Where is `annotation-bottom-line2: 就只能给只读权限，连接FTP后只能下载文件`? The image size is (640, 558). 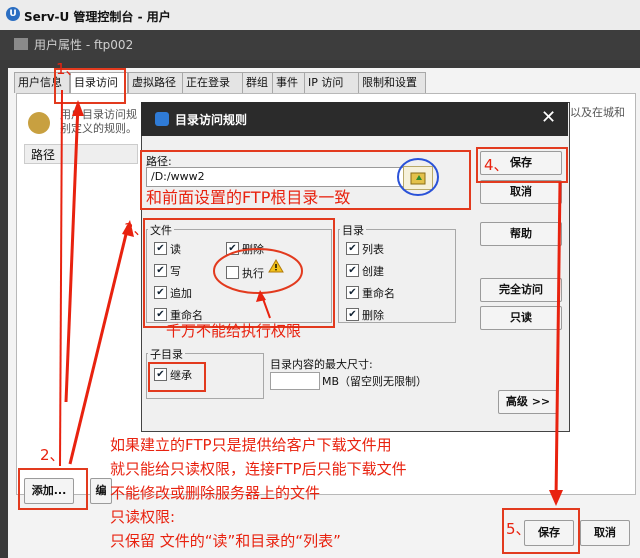
annotation-bottom-line2: 就只能给只读权限，连接FTP后只能下载文件 is located at coordinates (258, 469).